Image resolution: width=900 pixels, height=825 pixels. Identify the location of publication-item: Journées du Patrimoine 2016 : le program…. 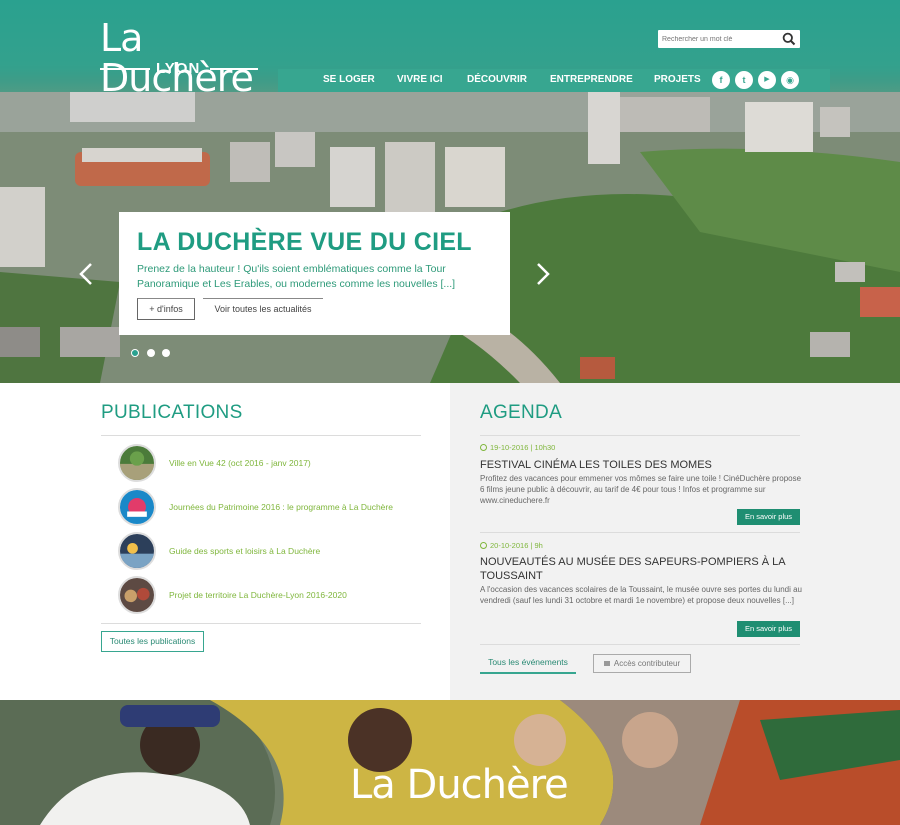
(278, 508).